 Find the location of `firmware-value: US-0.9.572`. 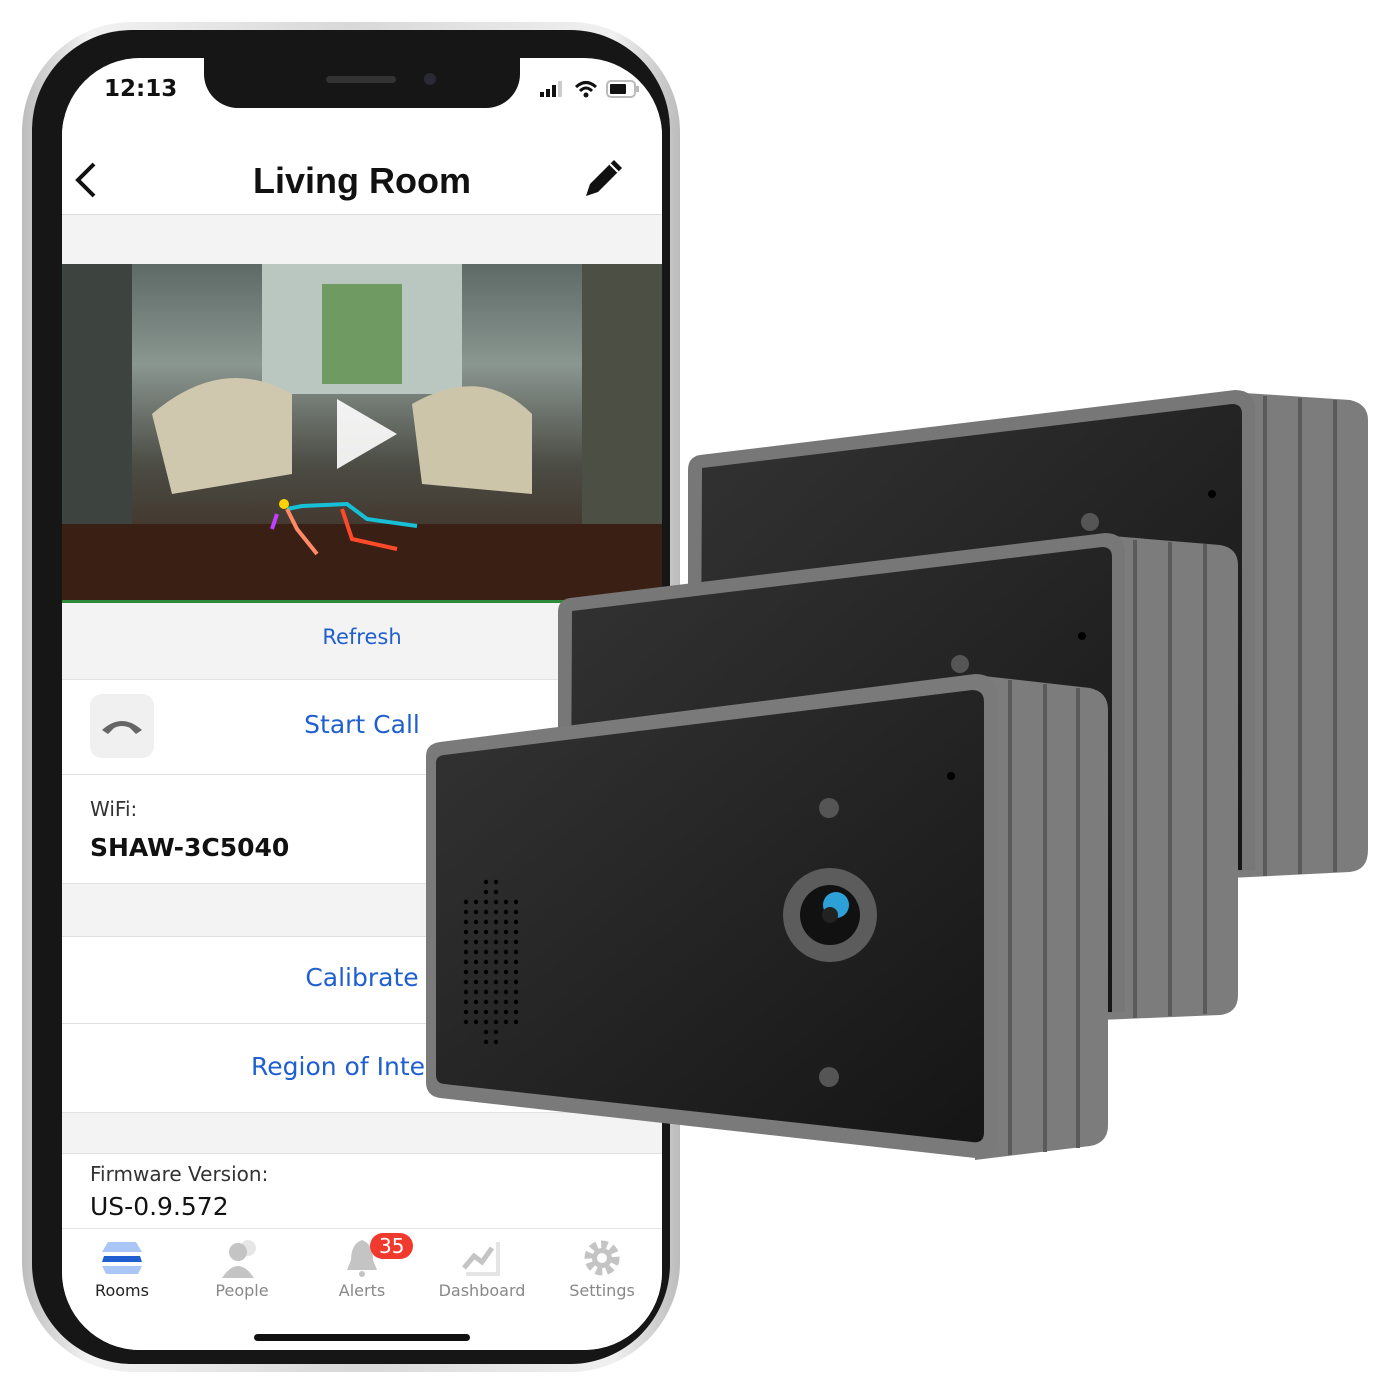

firmware-value: US-0.9.572 is located at coordinates (159, 1206).